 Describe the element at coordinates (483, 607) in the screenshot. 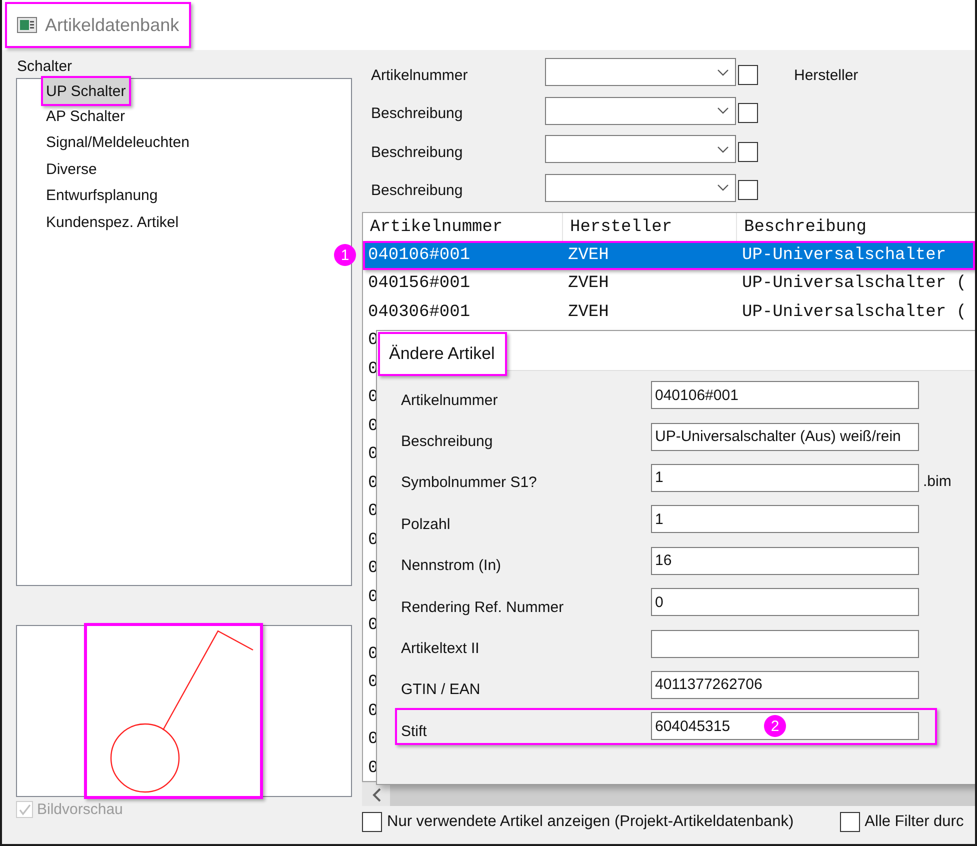

I see `field-label: Rendering Ref. Nummer` at that location.